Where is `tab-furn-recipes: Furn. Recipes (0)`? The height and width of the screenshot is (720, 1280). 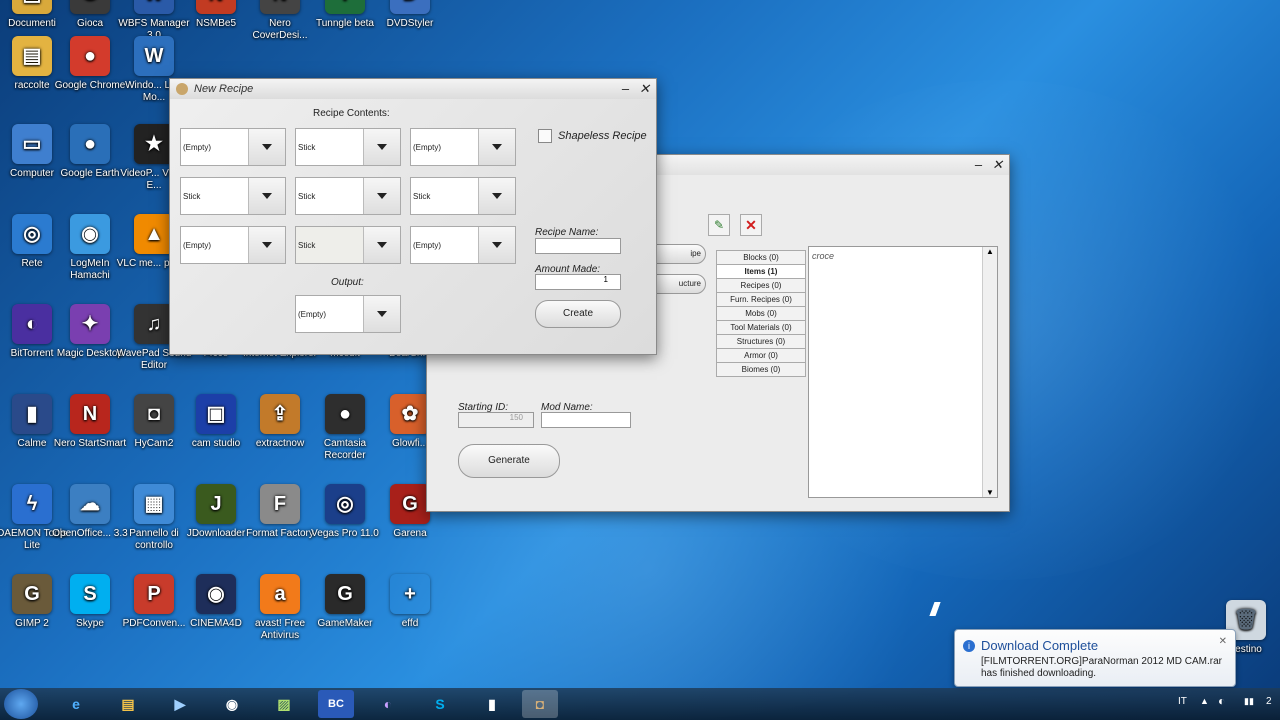
tab-furn-recipes: Furn. Recipes (0) is located at coordinates (761, 299).